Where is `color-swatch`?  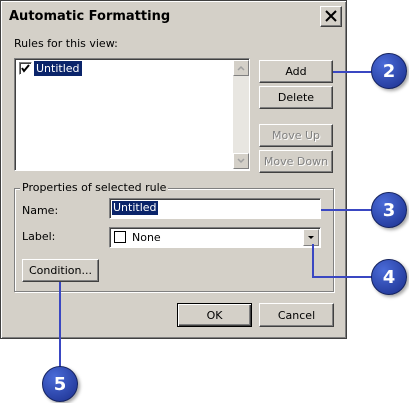
color-swatch is located at coordinates (120, 237).